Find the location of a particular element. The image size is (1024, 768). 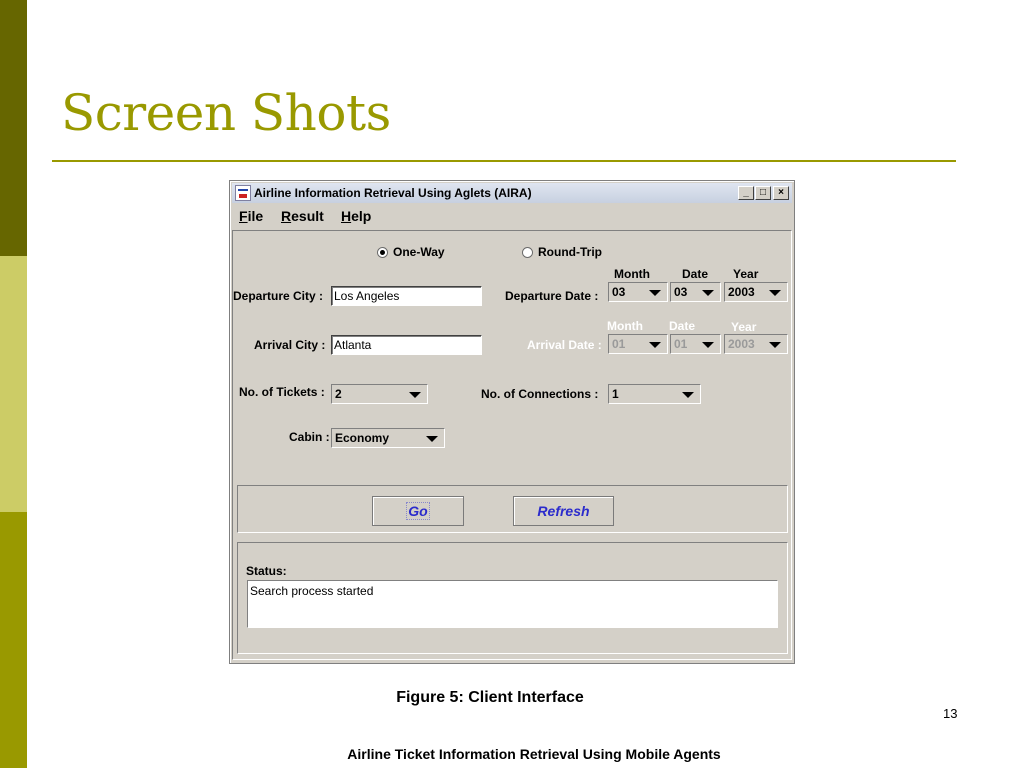

app-icon is located at coordinates (243, 193).